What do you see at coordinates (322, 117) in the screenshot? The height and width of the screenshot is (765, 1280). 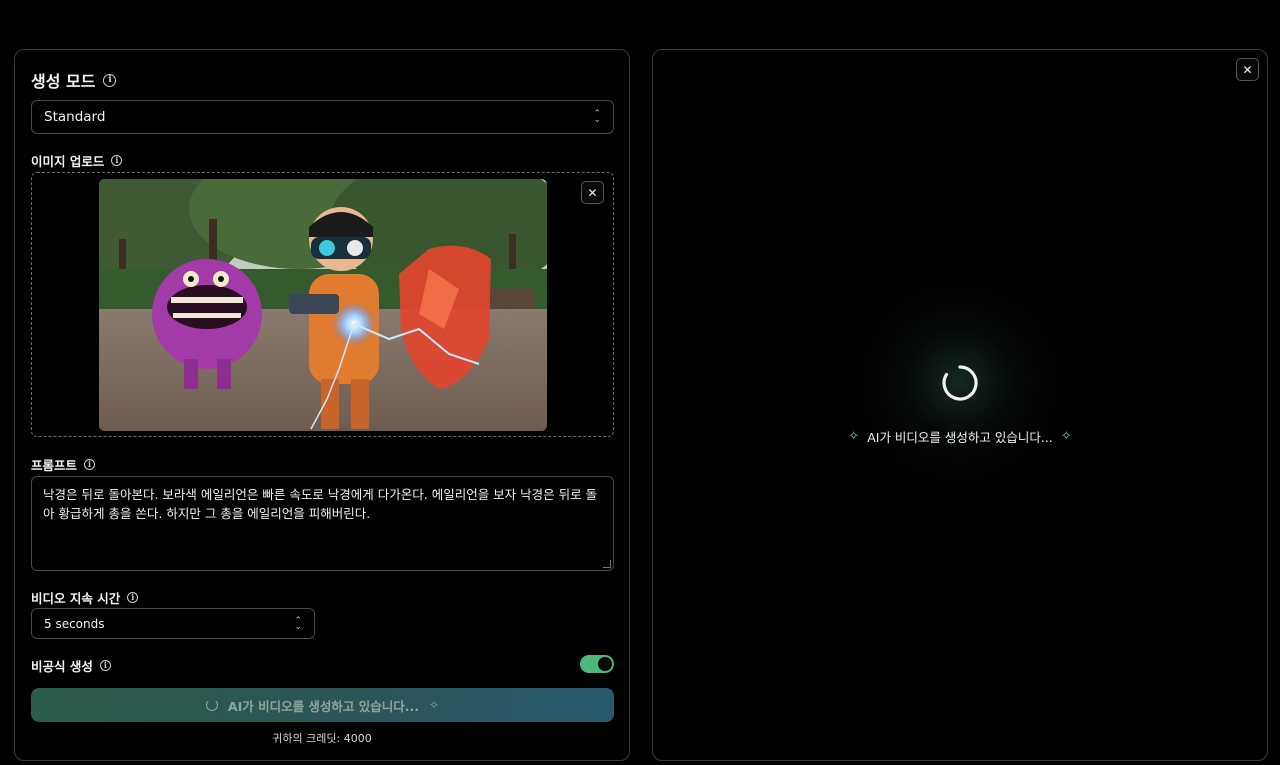 I see `mode-select: Standard ⌃ ⌄` at bounding box center [322, 117].